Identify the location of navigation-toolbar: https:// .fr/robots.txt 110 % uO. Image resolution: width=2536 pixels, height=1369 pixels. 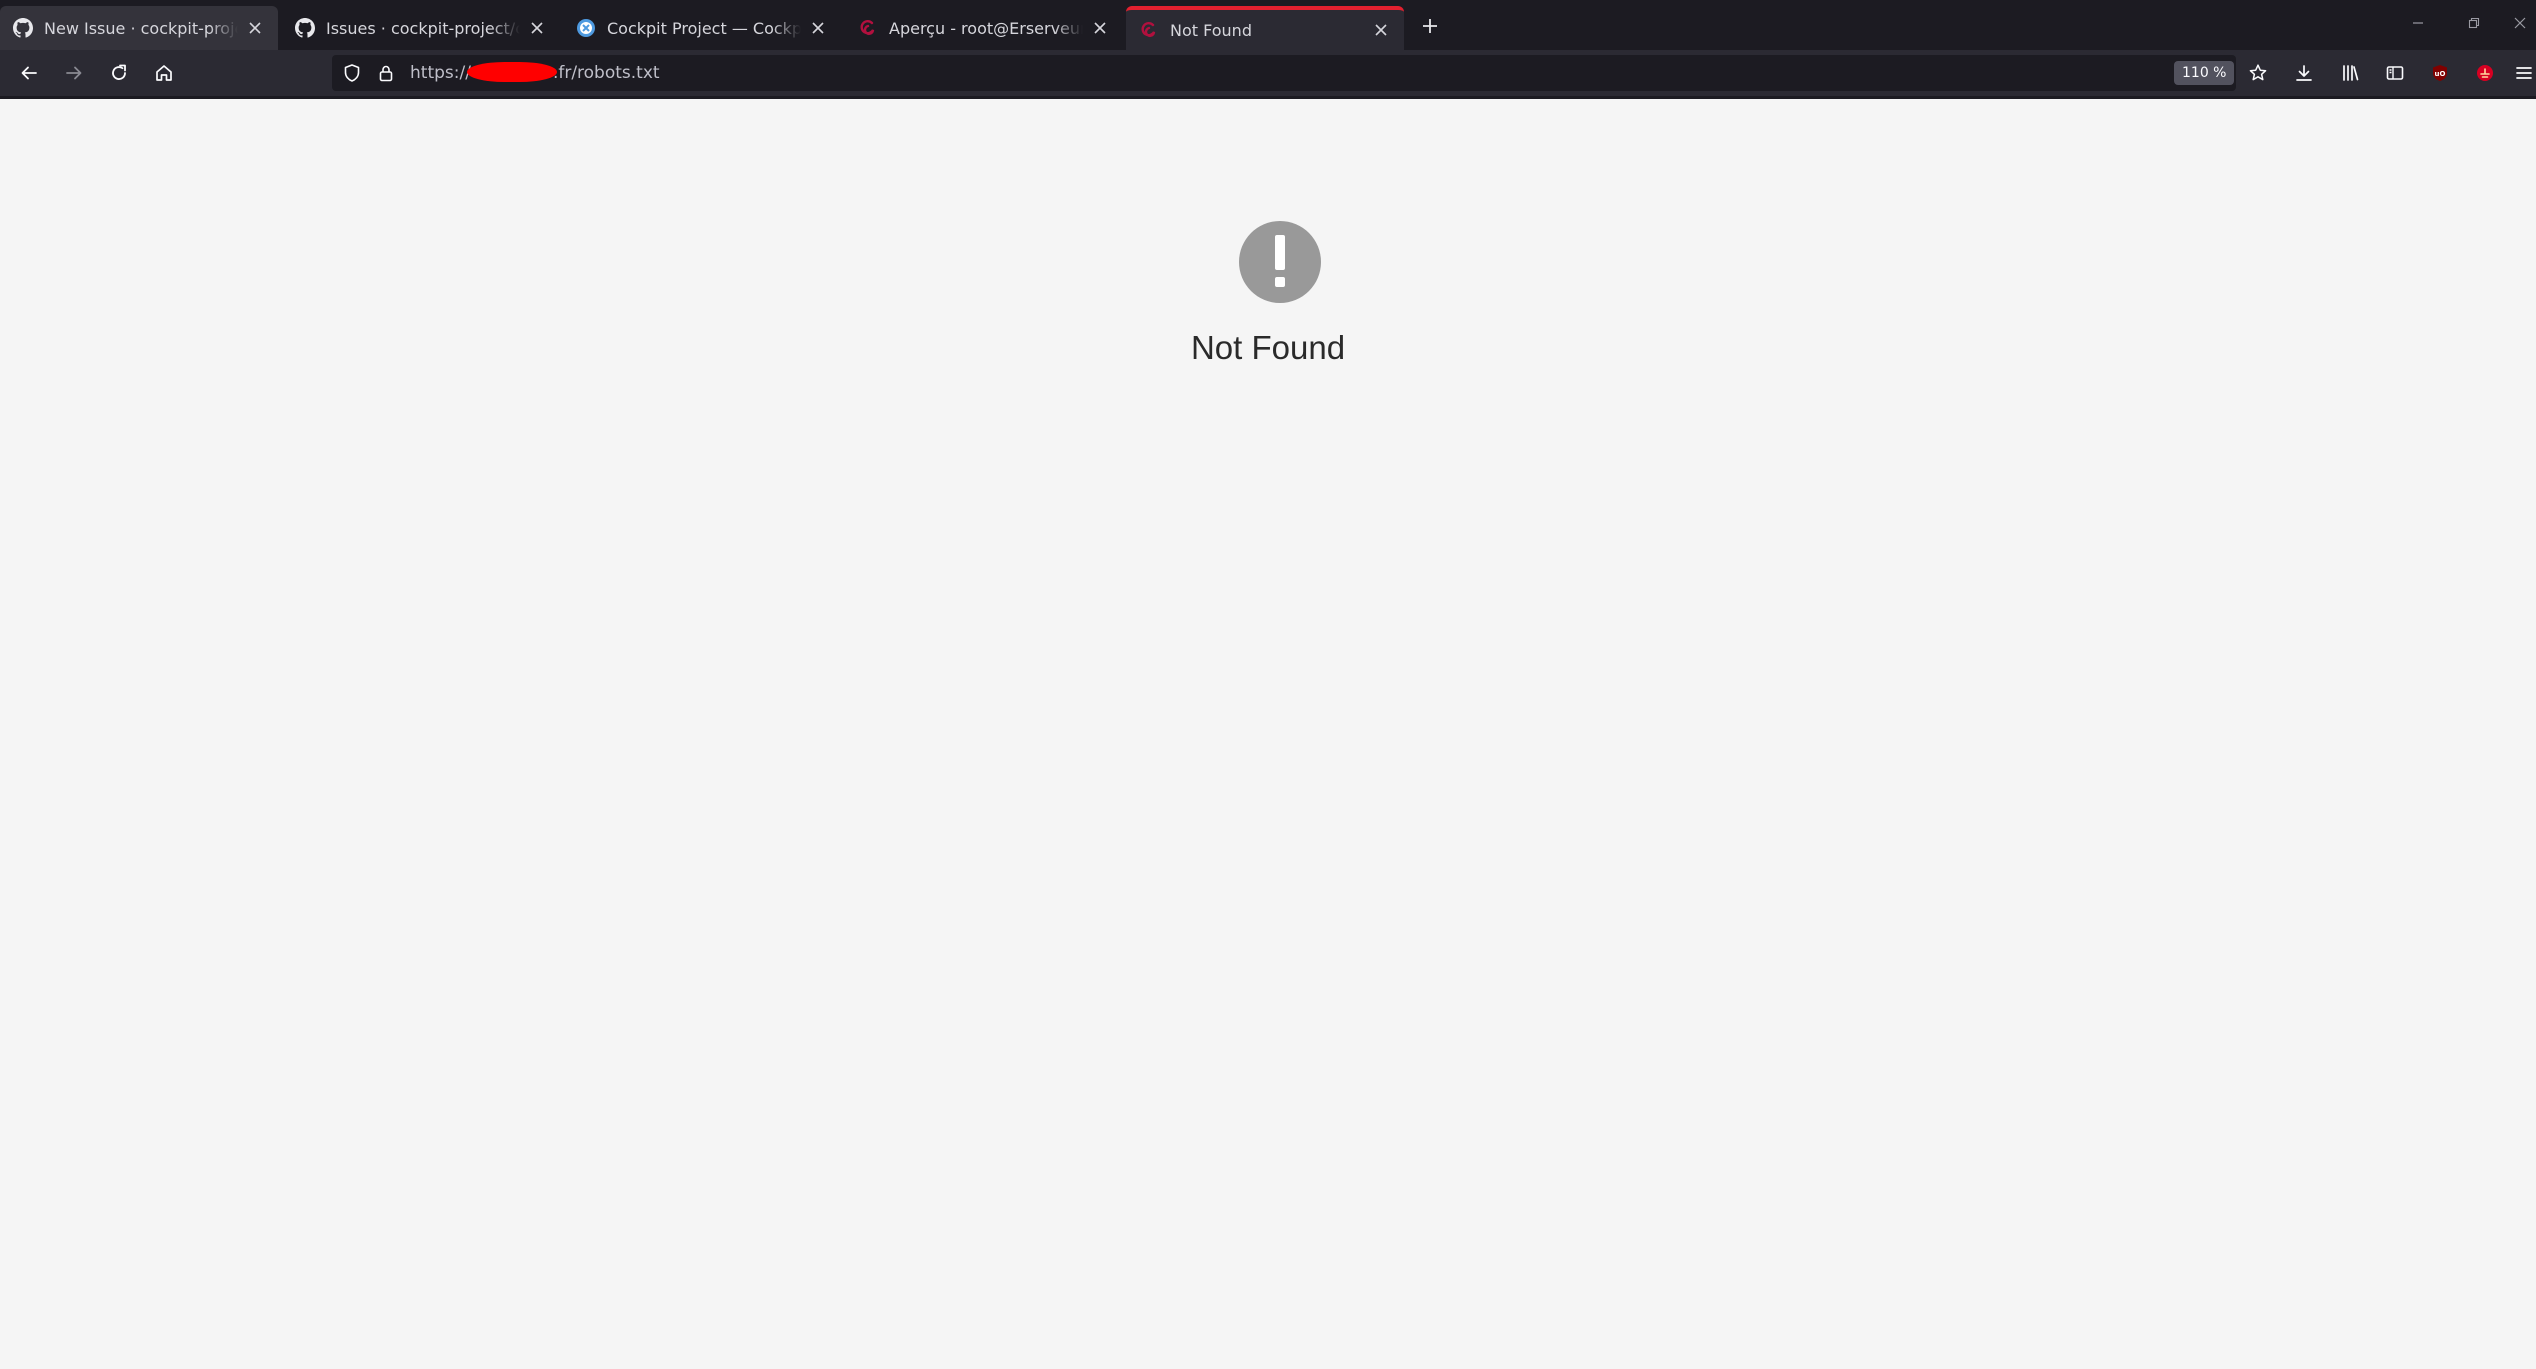
(1268, 73).